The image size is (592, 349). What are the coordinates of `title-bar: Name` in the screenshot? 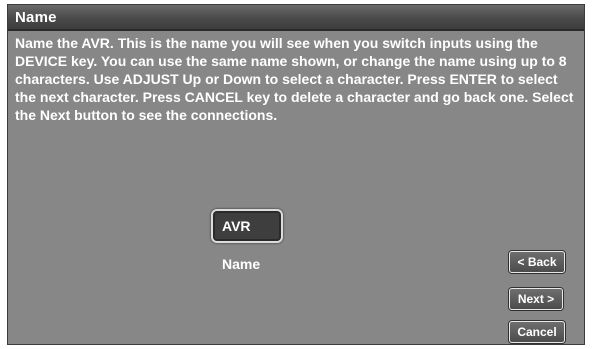 It's located at (296, 18).